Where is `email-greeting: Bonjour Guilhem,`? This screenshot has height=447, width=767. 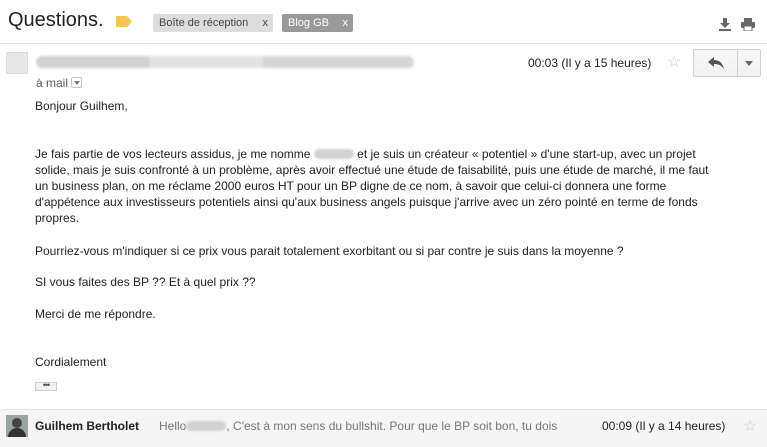 email-greeting: Bonjour Guilhem, is located at coordinates (81, 106).